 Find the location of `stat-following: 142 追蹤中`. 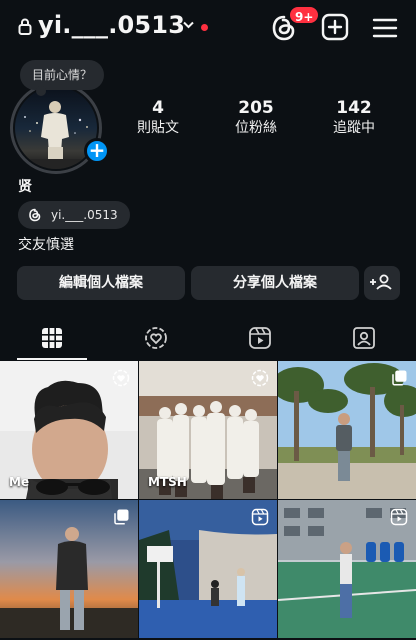

stat-following: 142 追蹤中 is located at coordinates (354, 118).